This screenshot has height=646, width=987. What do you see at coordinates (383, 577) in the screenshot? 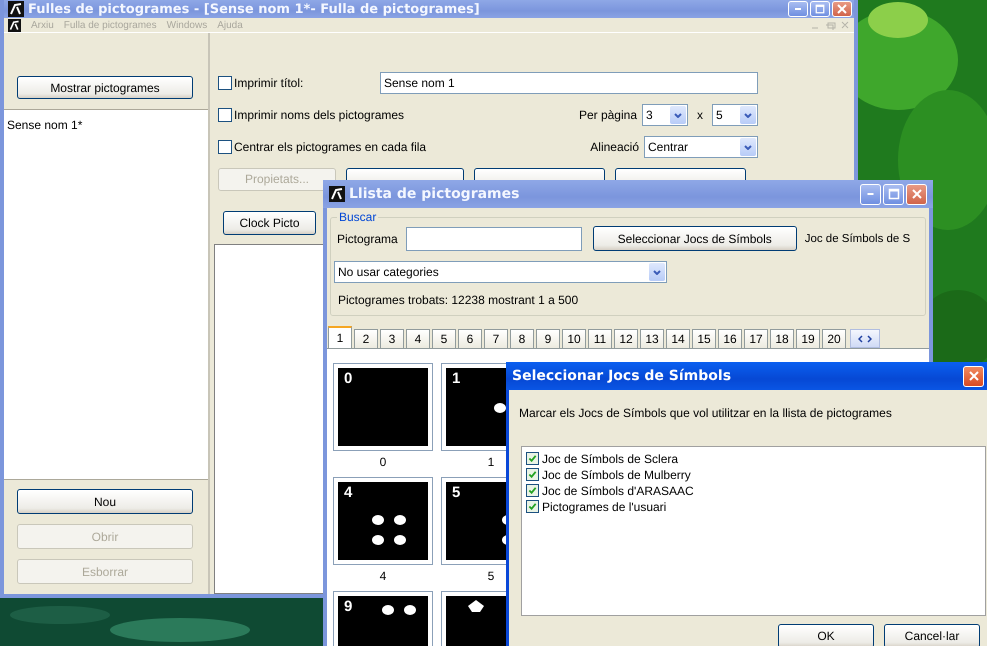
I see `pictogram-caption: 4` at bounding box center [383, 577].